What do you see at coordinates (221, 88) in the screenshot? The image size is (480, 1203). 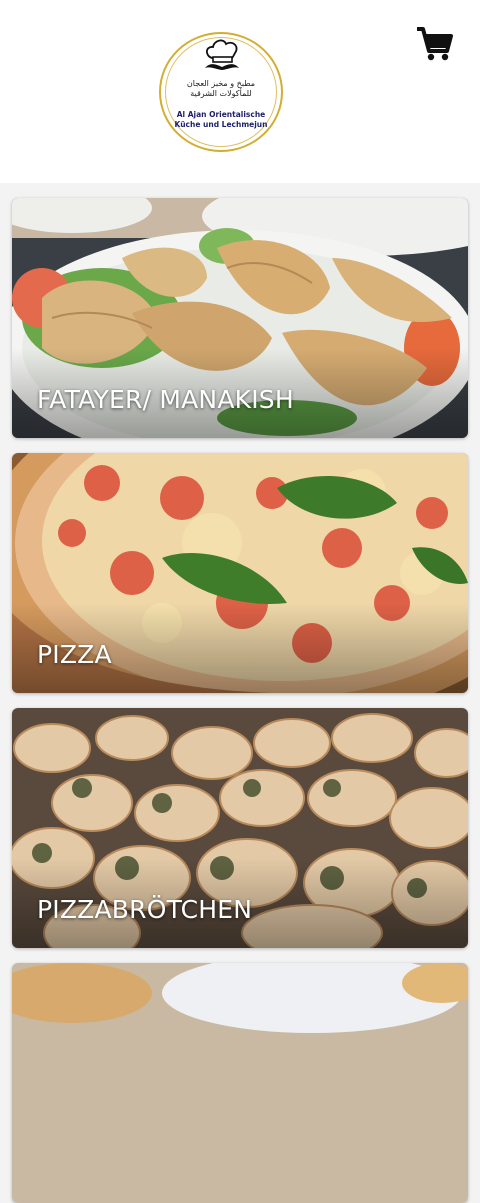 I see `logo-arabic-text: مطبخ و مخبز العجان للمأكولات الشرقية` at bounding box center [221, 88].